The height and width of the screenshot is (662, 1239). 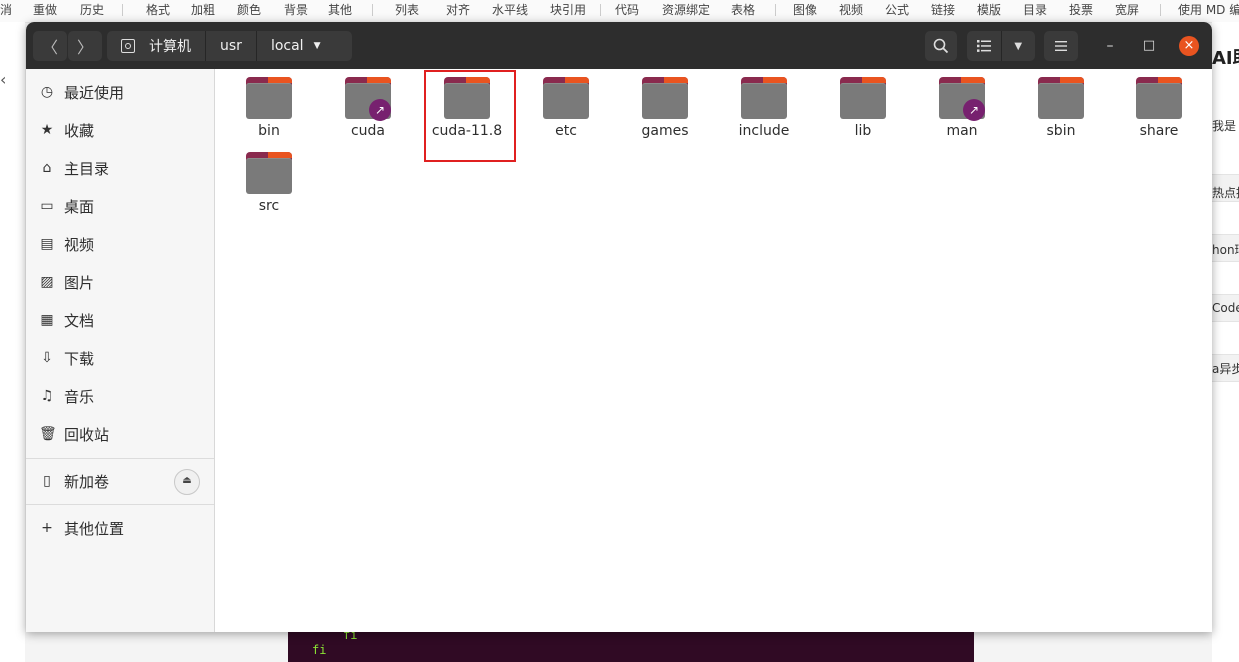 I want to click on sidebar-item-label: 收藏, so click(x=79, y=130).